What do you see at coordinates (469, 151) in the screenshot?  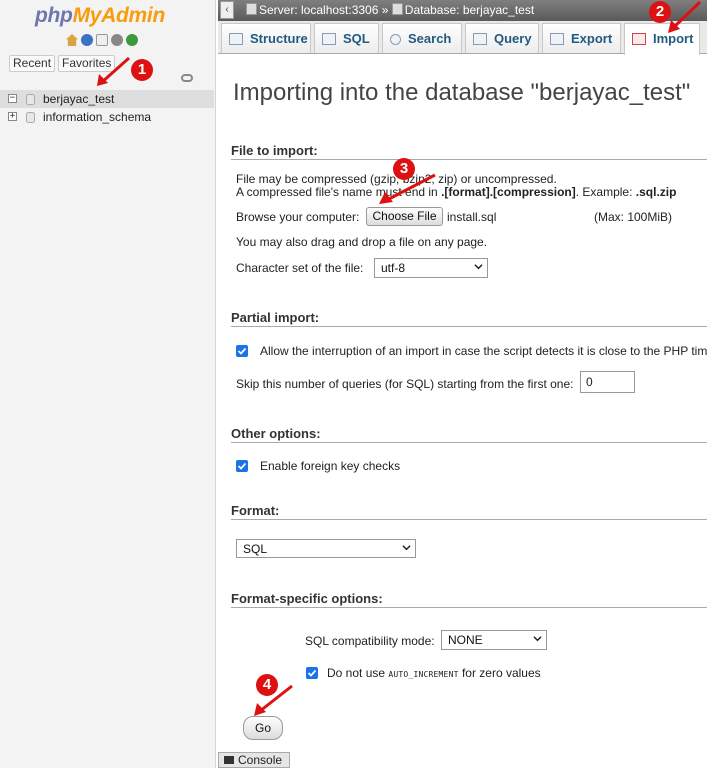 I see `section-heading-file: File to import:` at bounding box center [469, 151].